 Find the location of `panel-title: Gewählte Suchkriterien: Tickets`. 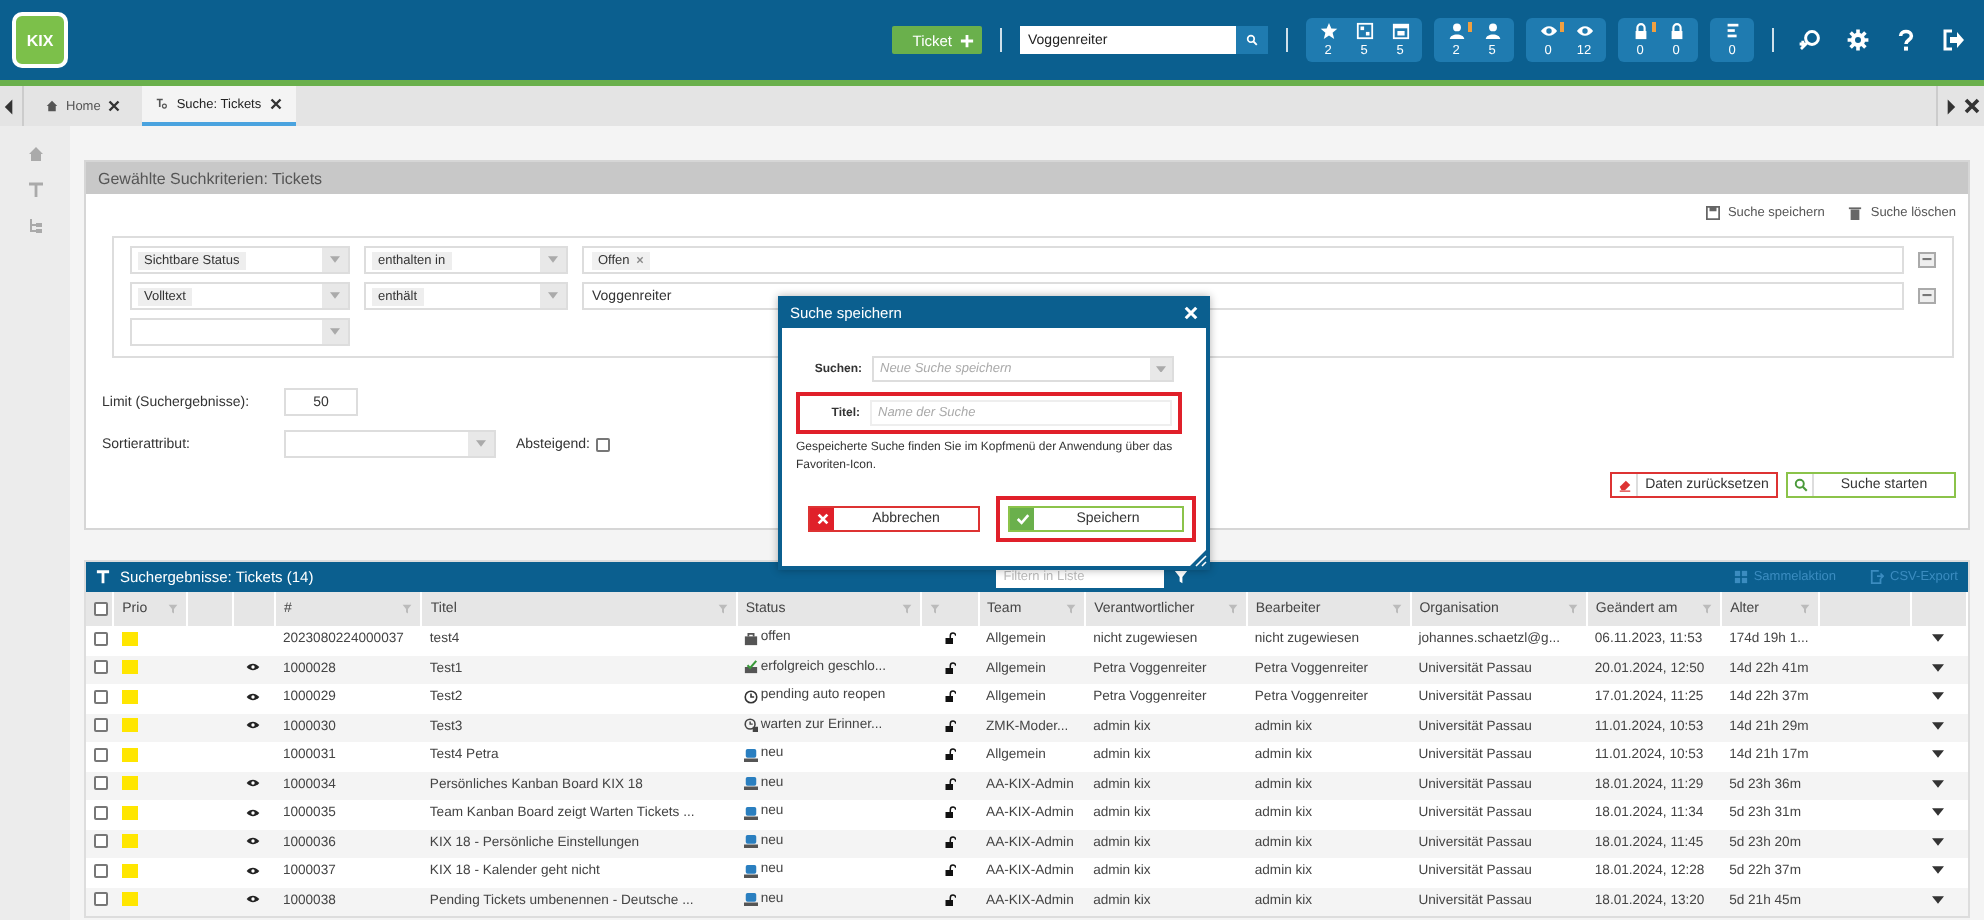

panel-title: Gewählte Suchkriterien: Tickets is located at coordinates (210, 178).